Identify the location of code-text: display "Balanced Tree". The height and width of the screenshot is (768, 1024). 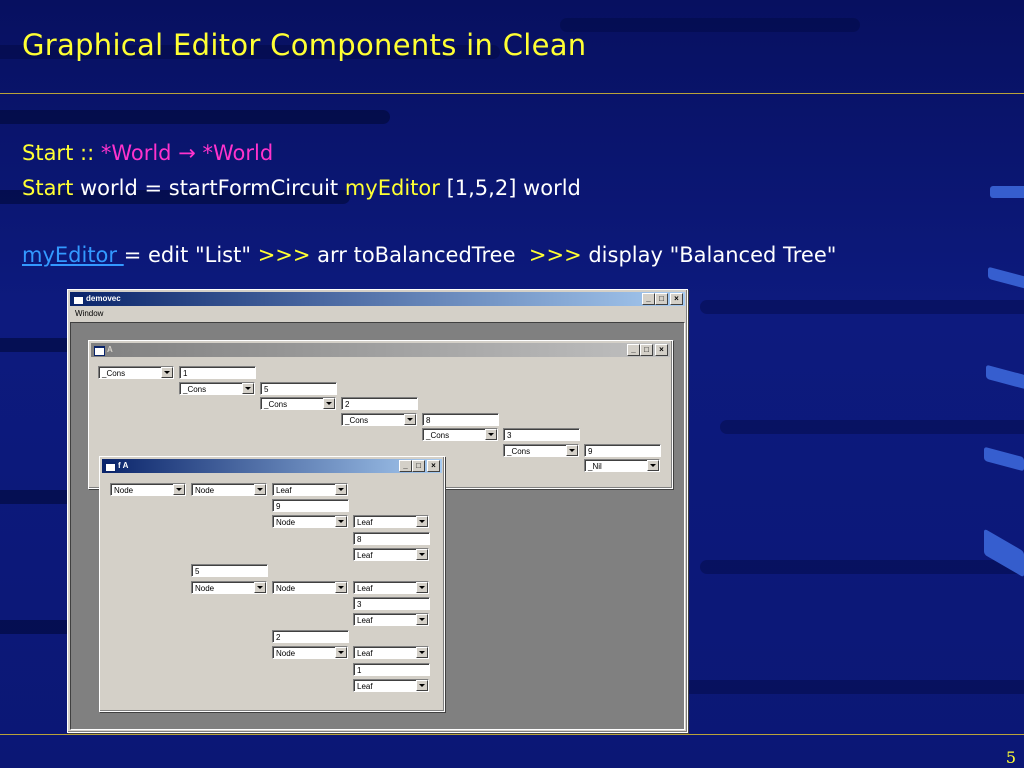
(709, 255).